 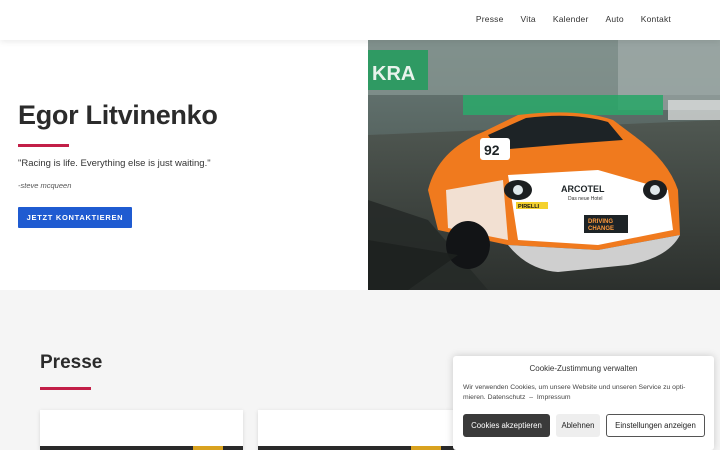 What do you see at coordinates (490, 19) in the screenshot?
I see `nav-item-presse: Presse` at bounding box center [490, 19].